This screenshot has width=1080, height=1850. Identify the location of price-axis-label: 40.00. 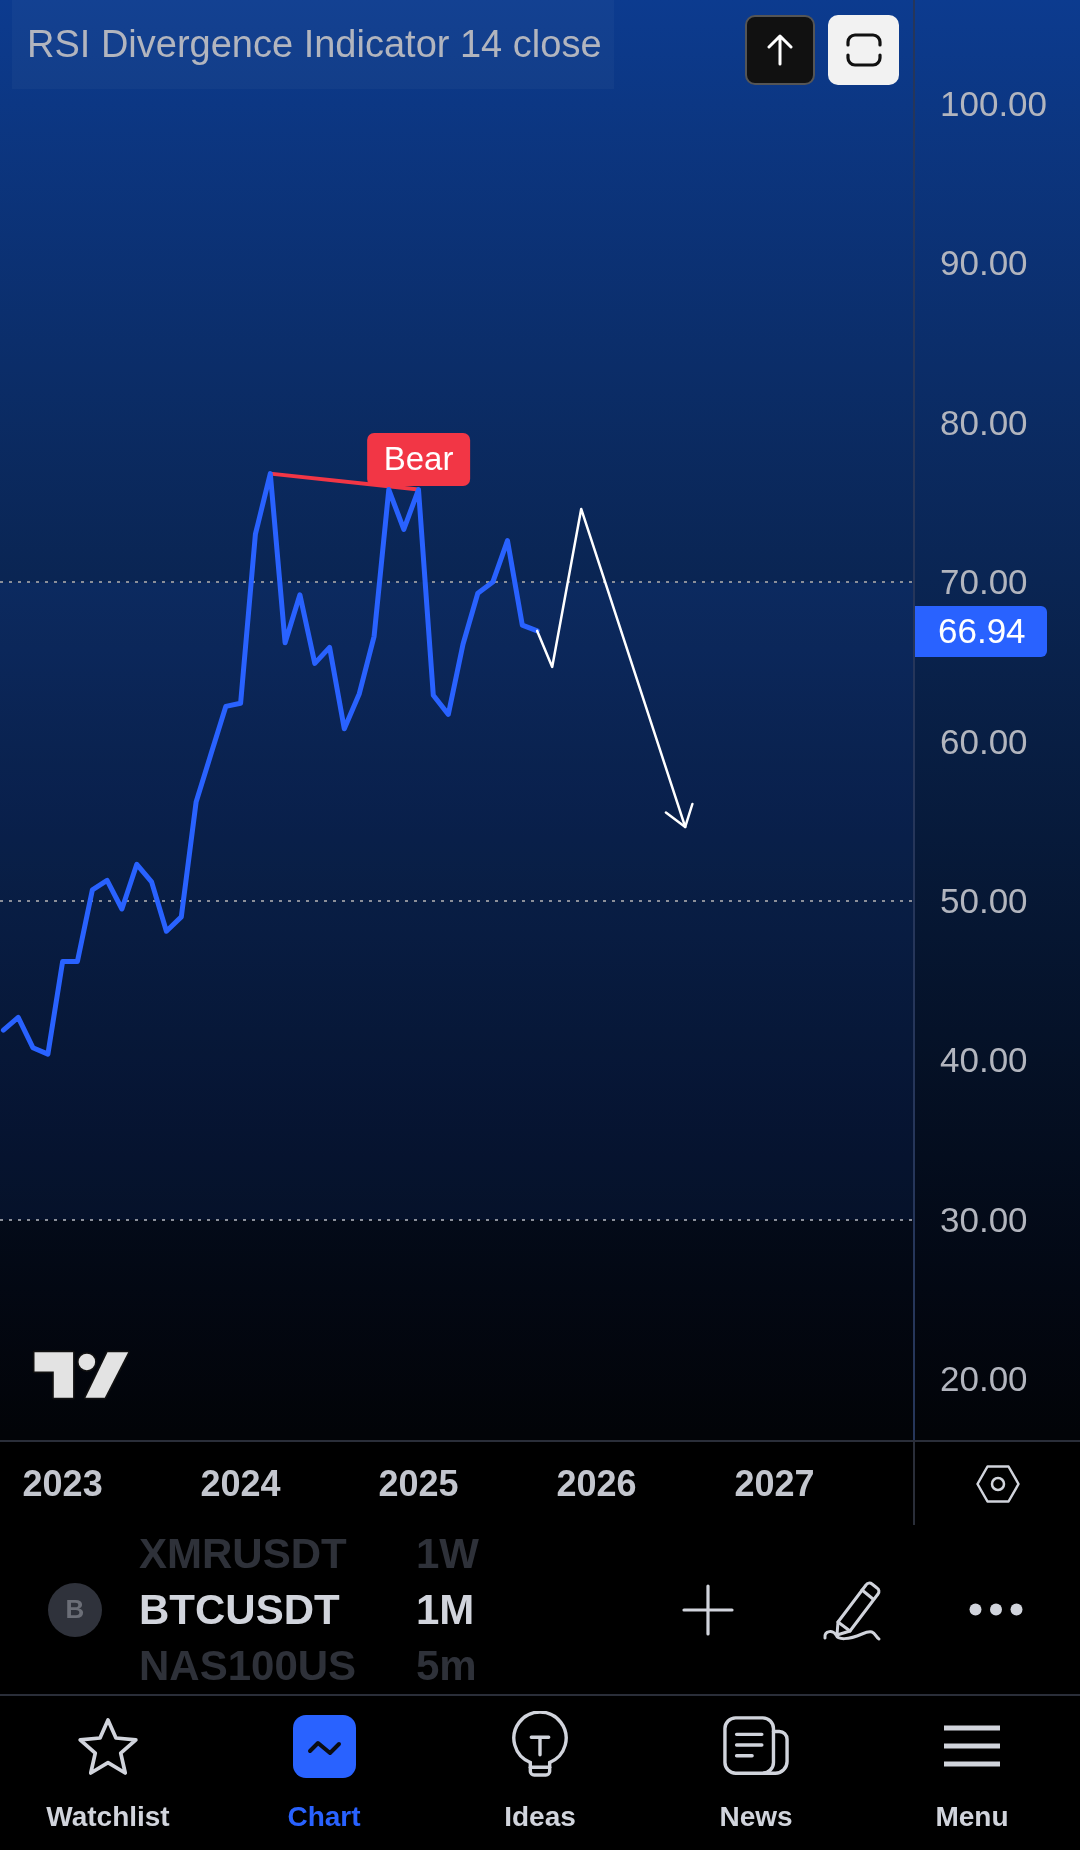
(984, 1060).